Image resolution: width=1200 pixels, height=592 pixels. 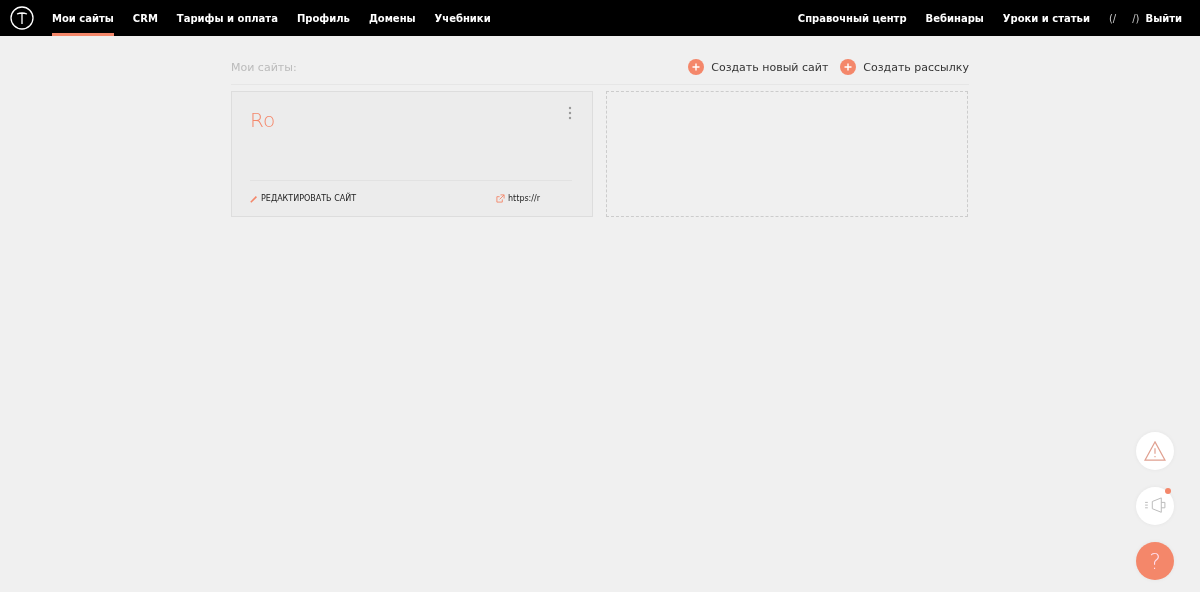 I want to click on megaphone-icon, so click(x=1155, y=506).